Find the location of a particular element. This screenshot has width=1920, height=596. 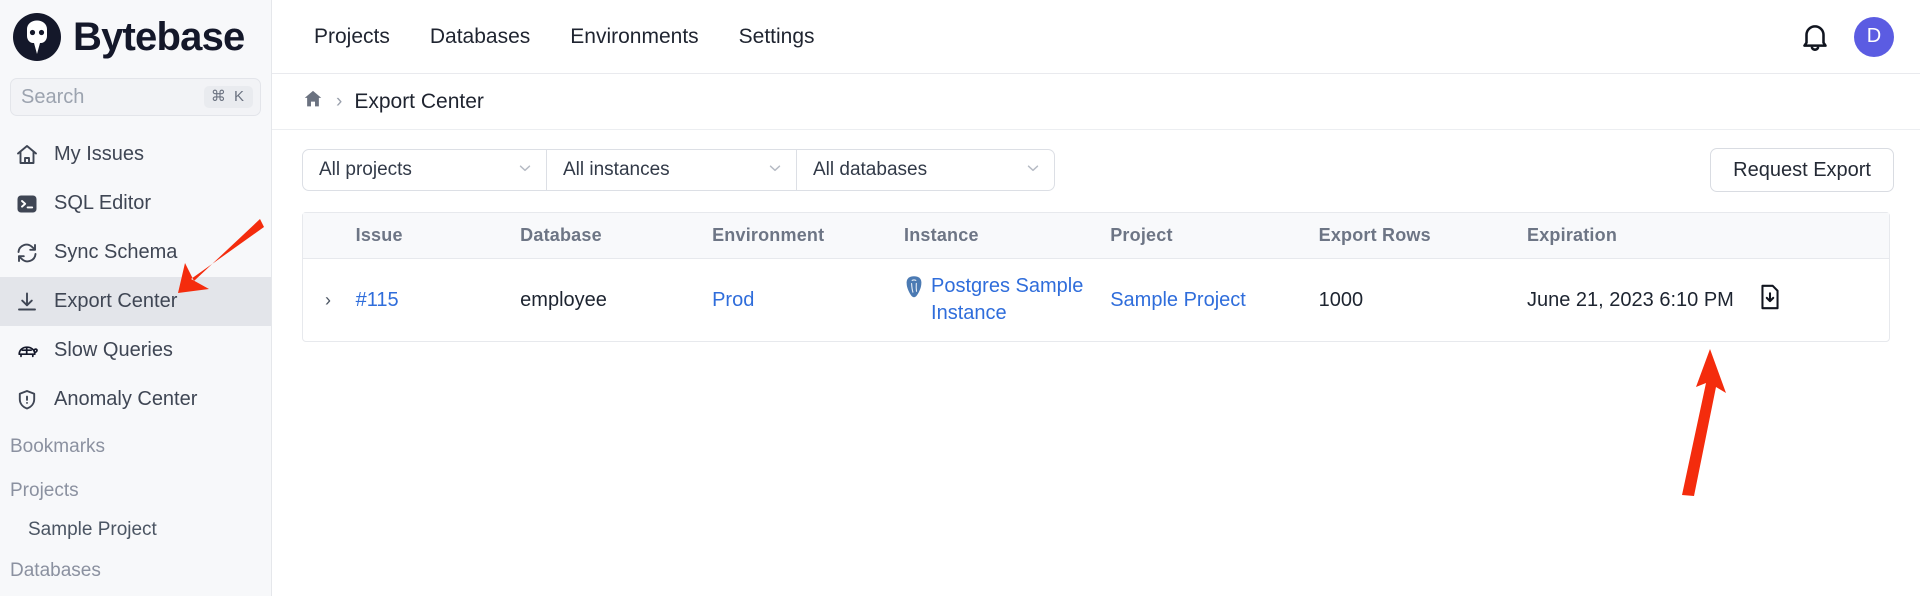

sidebar-item-label: Sync Schema is located at coordinates (116, 252).